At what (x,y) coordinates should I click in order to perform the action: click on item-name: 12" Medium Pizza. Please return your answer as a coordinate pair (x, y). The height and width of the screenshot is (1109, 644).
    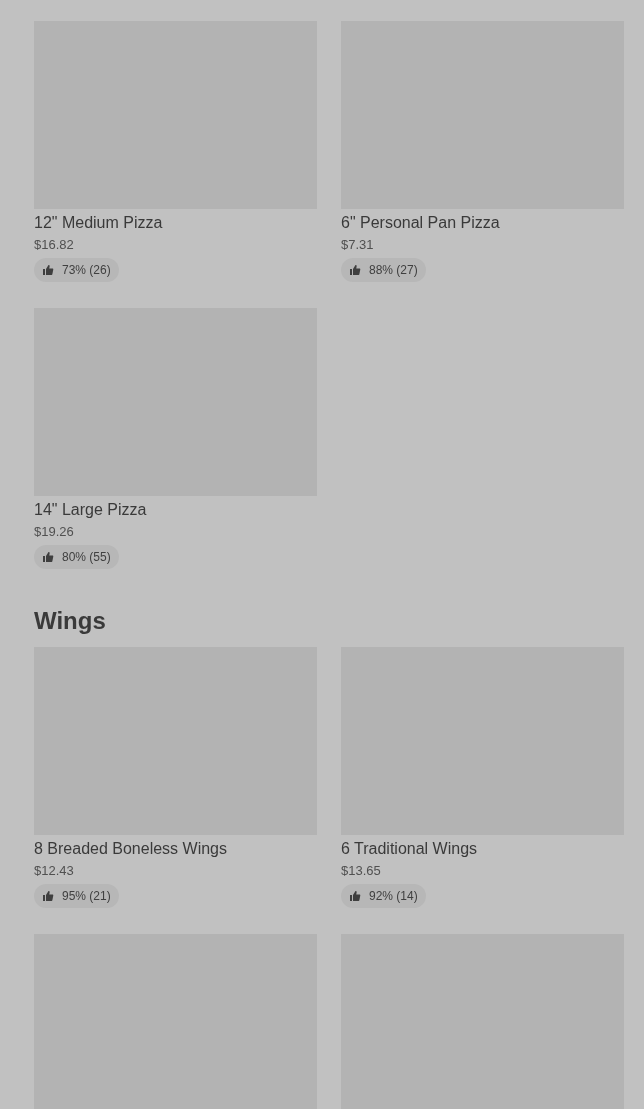
    Looking at the image, I should click on (99, 223).